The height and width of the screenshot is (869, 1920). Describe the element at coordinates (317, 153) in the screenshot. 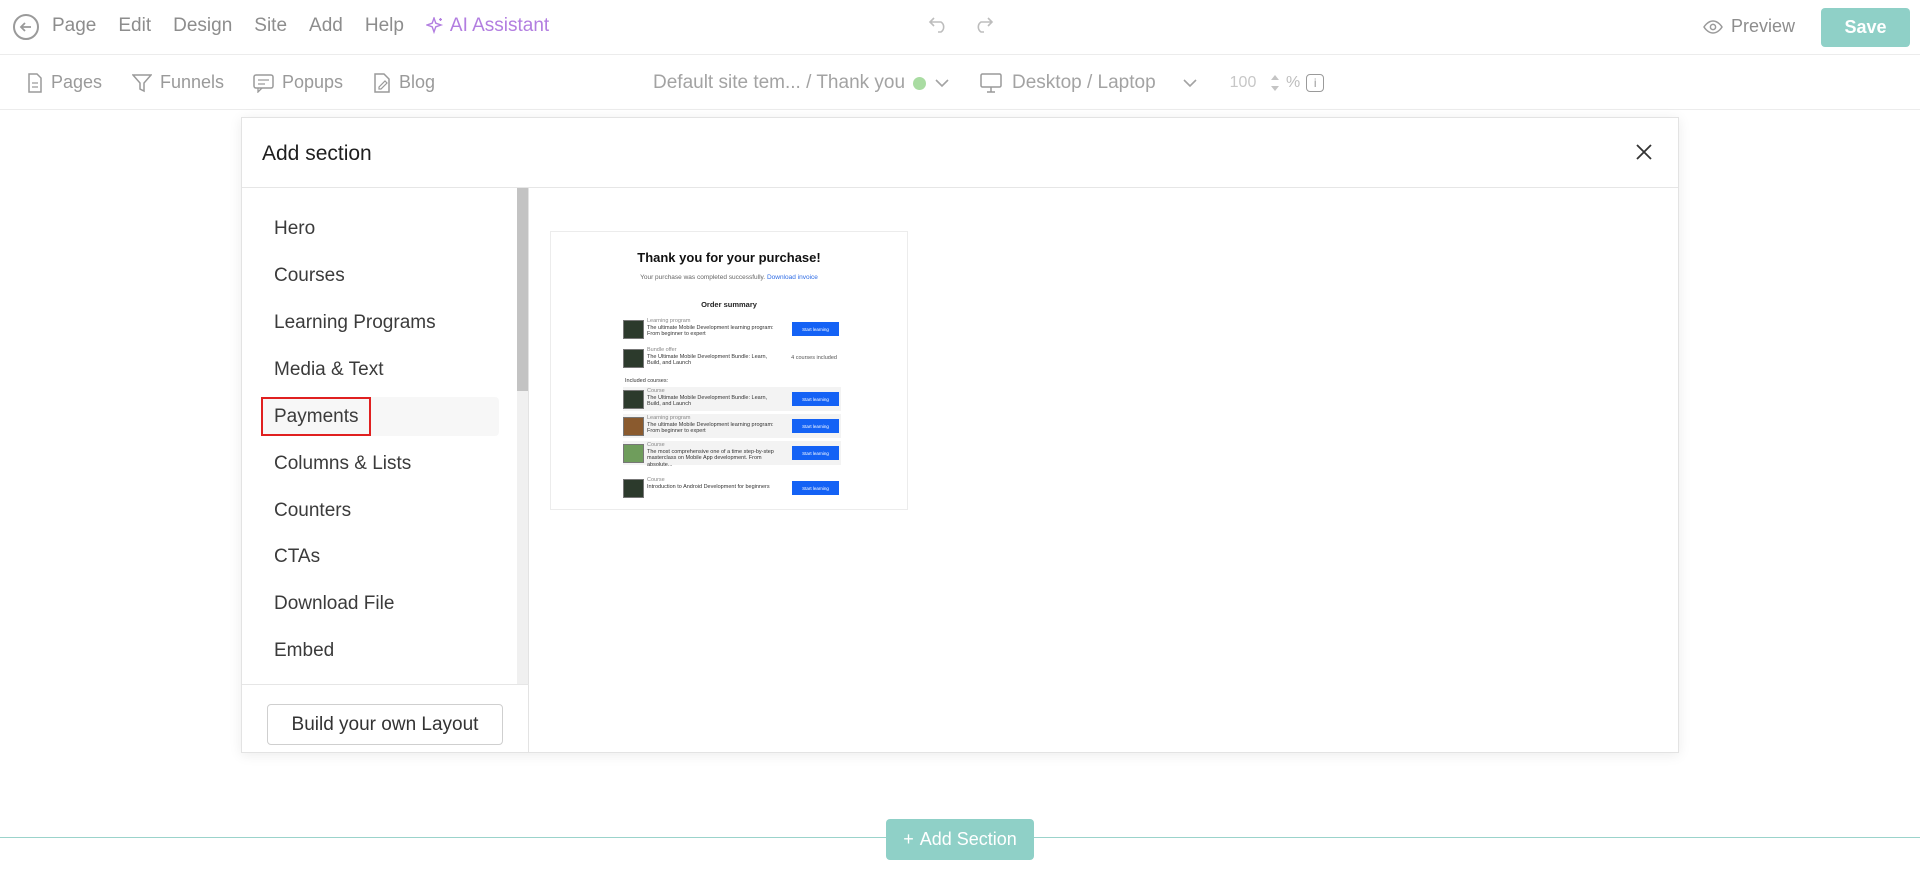

I see `modal-title: Add section` at that location.